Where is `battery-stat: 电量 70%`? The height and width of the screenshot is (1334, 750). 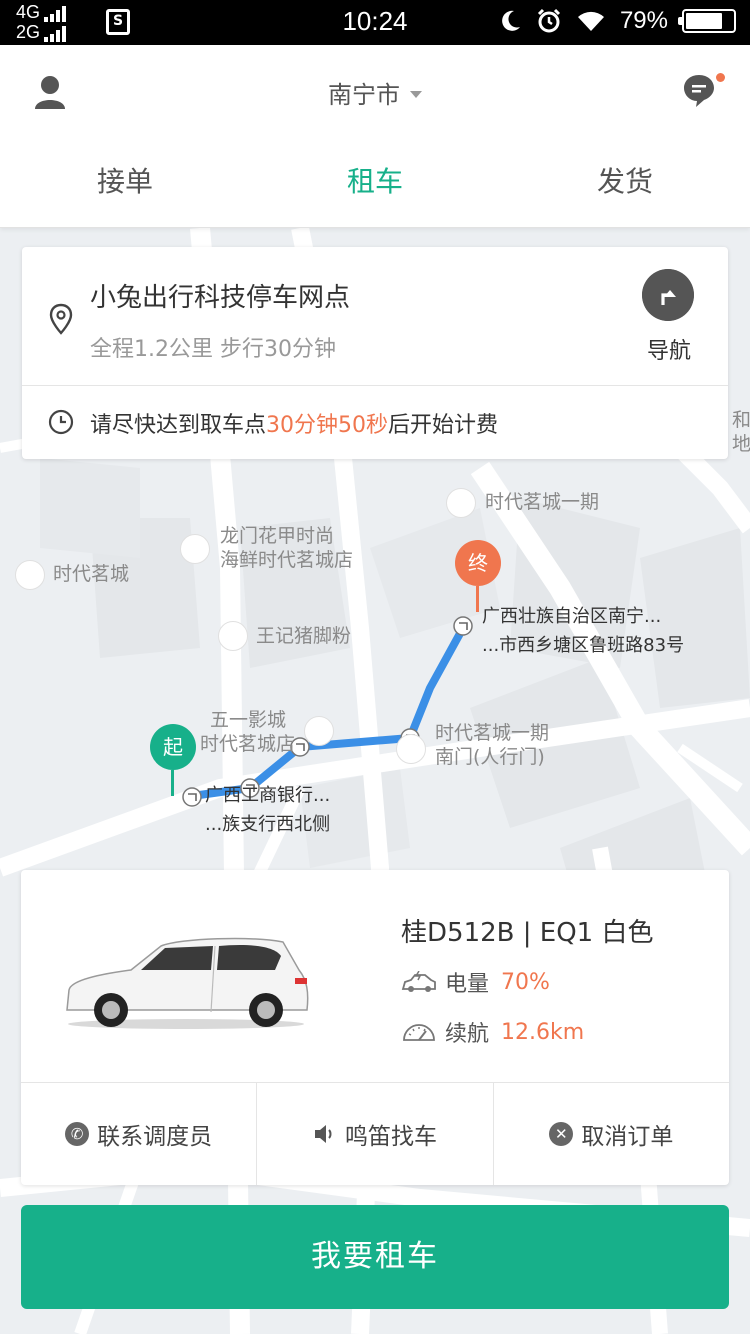 battery-stat: 电量 70% is located at coordinates (475, 982).